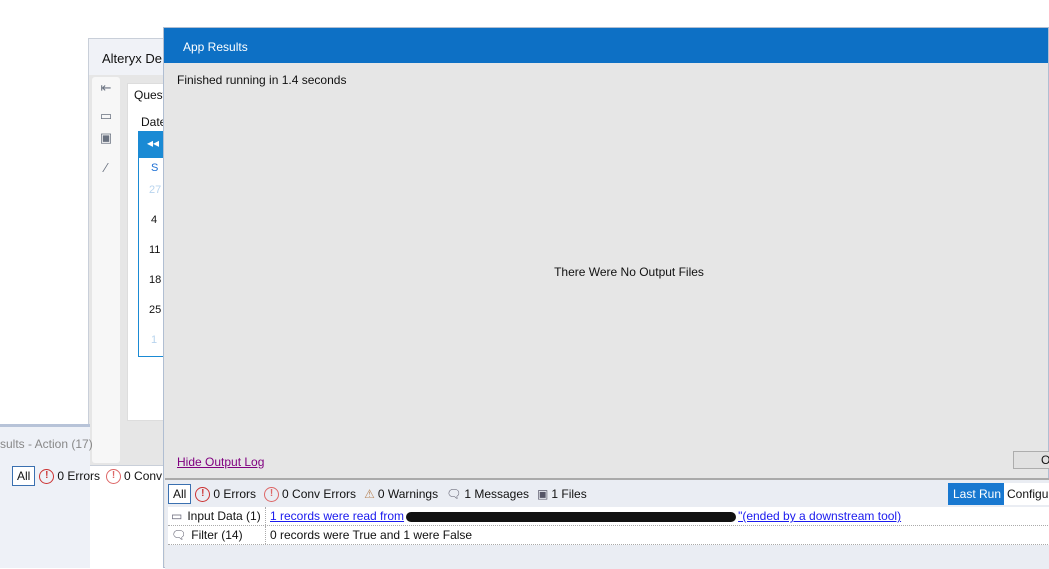 This screenshot has width=1049, height=569. I want to click on files-label: 1 Files, so click(569, 494).